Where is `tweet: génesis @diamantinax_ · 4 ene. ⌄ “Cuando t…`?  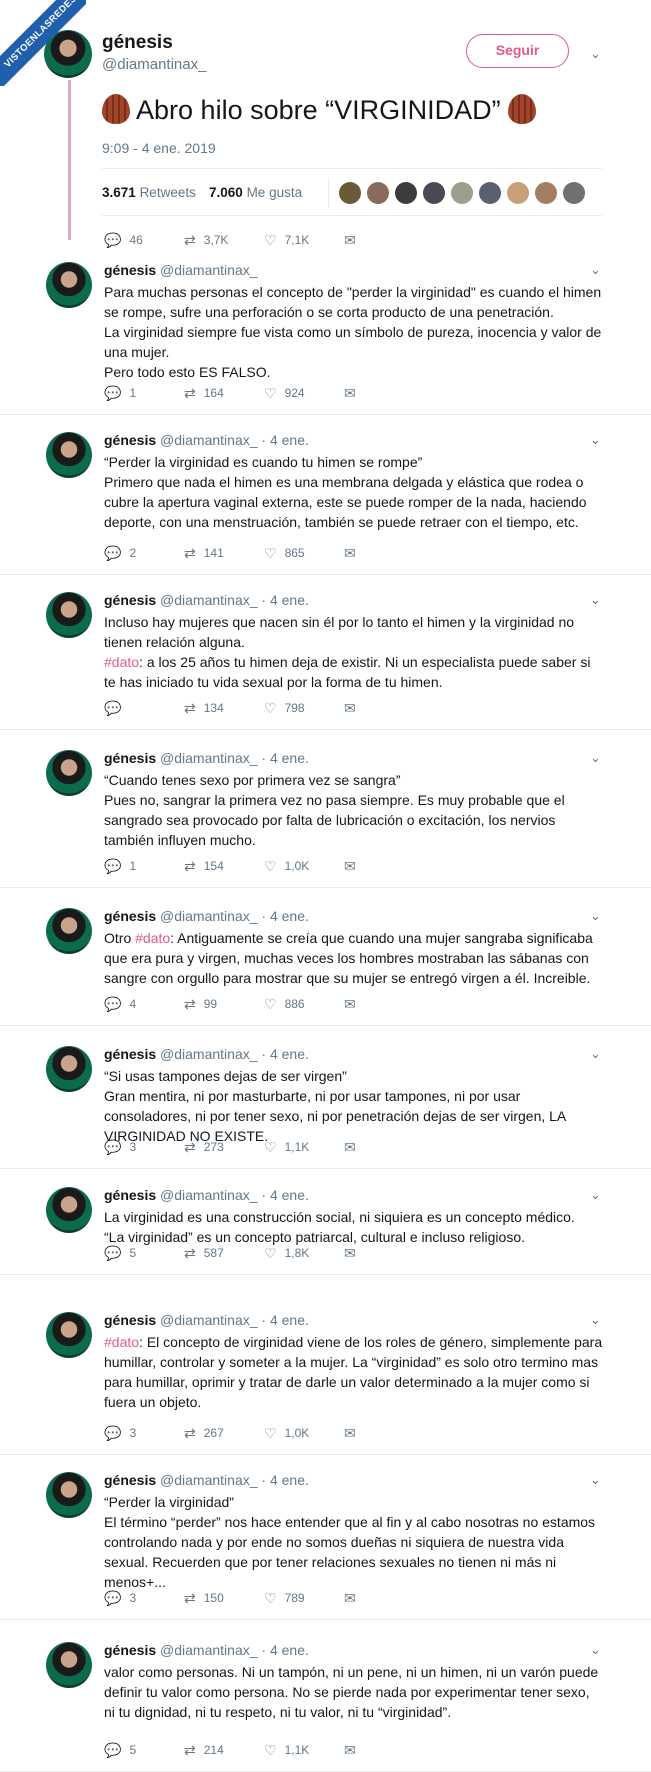
tweet: génesis @diamantinax_ · 4 ene. ⌄ “Cuando t… is located at coordinates (325, 813).